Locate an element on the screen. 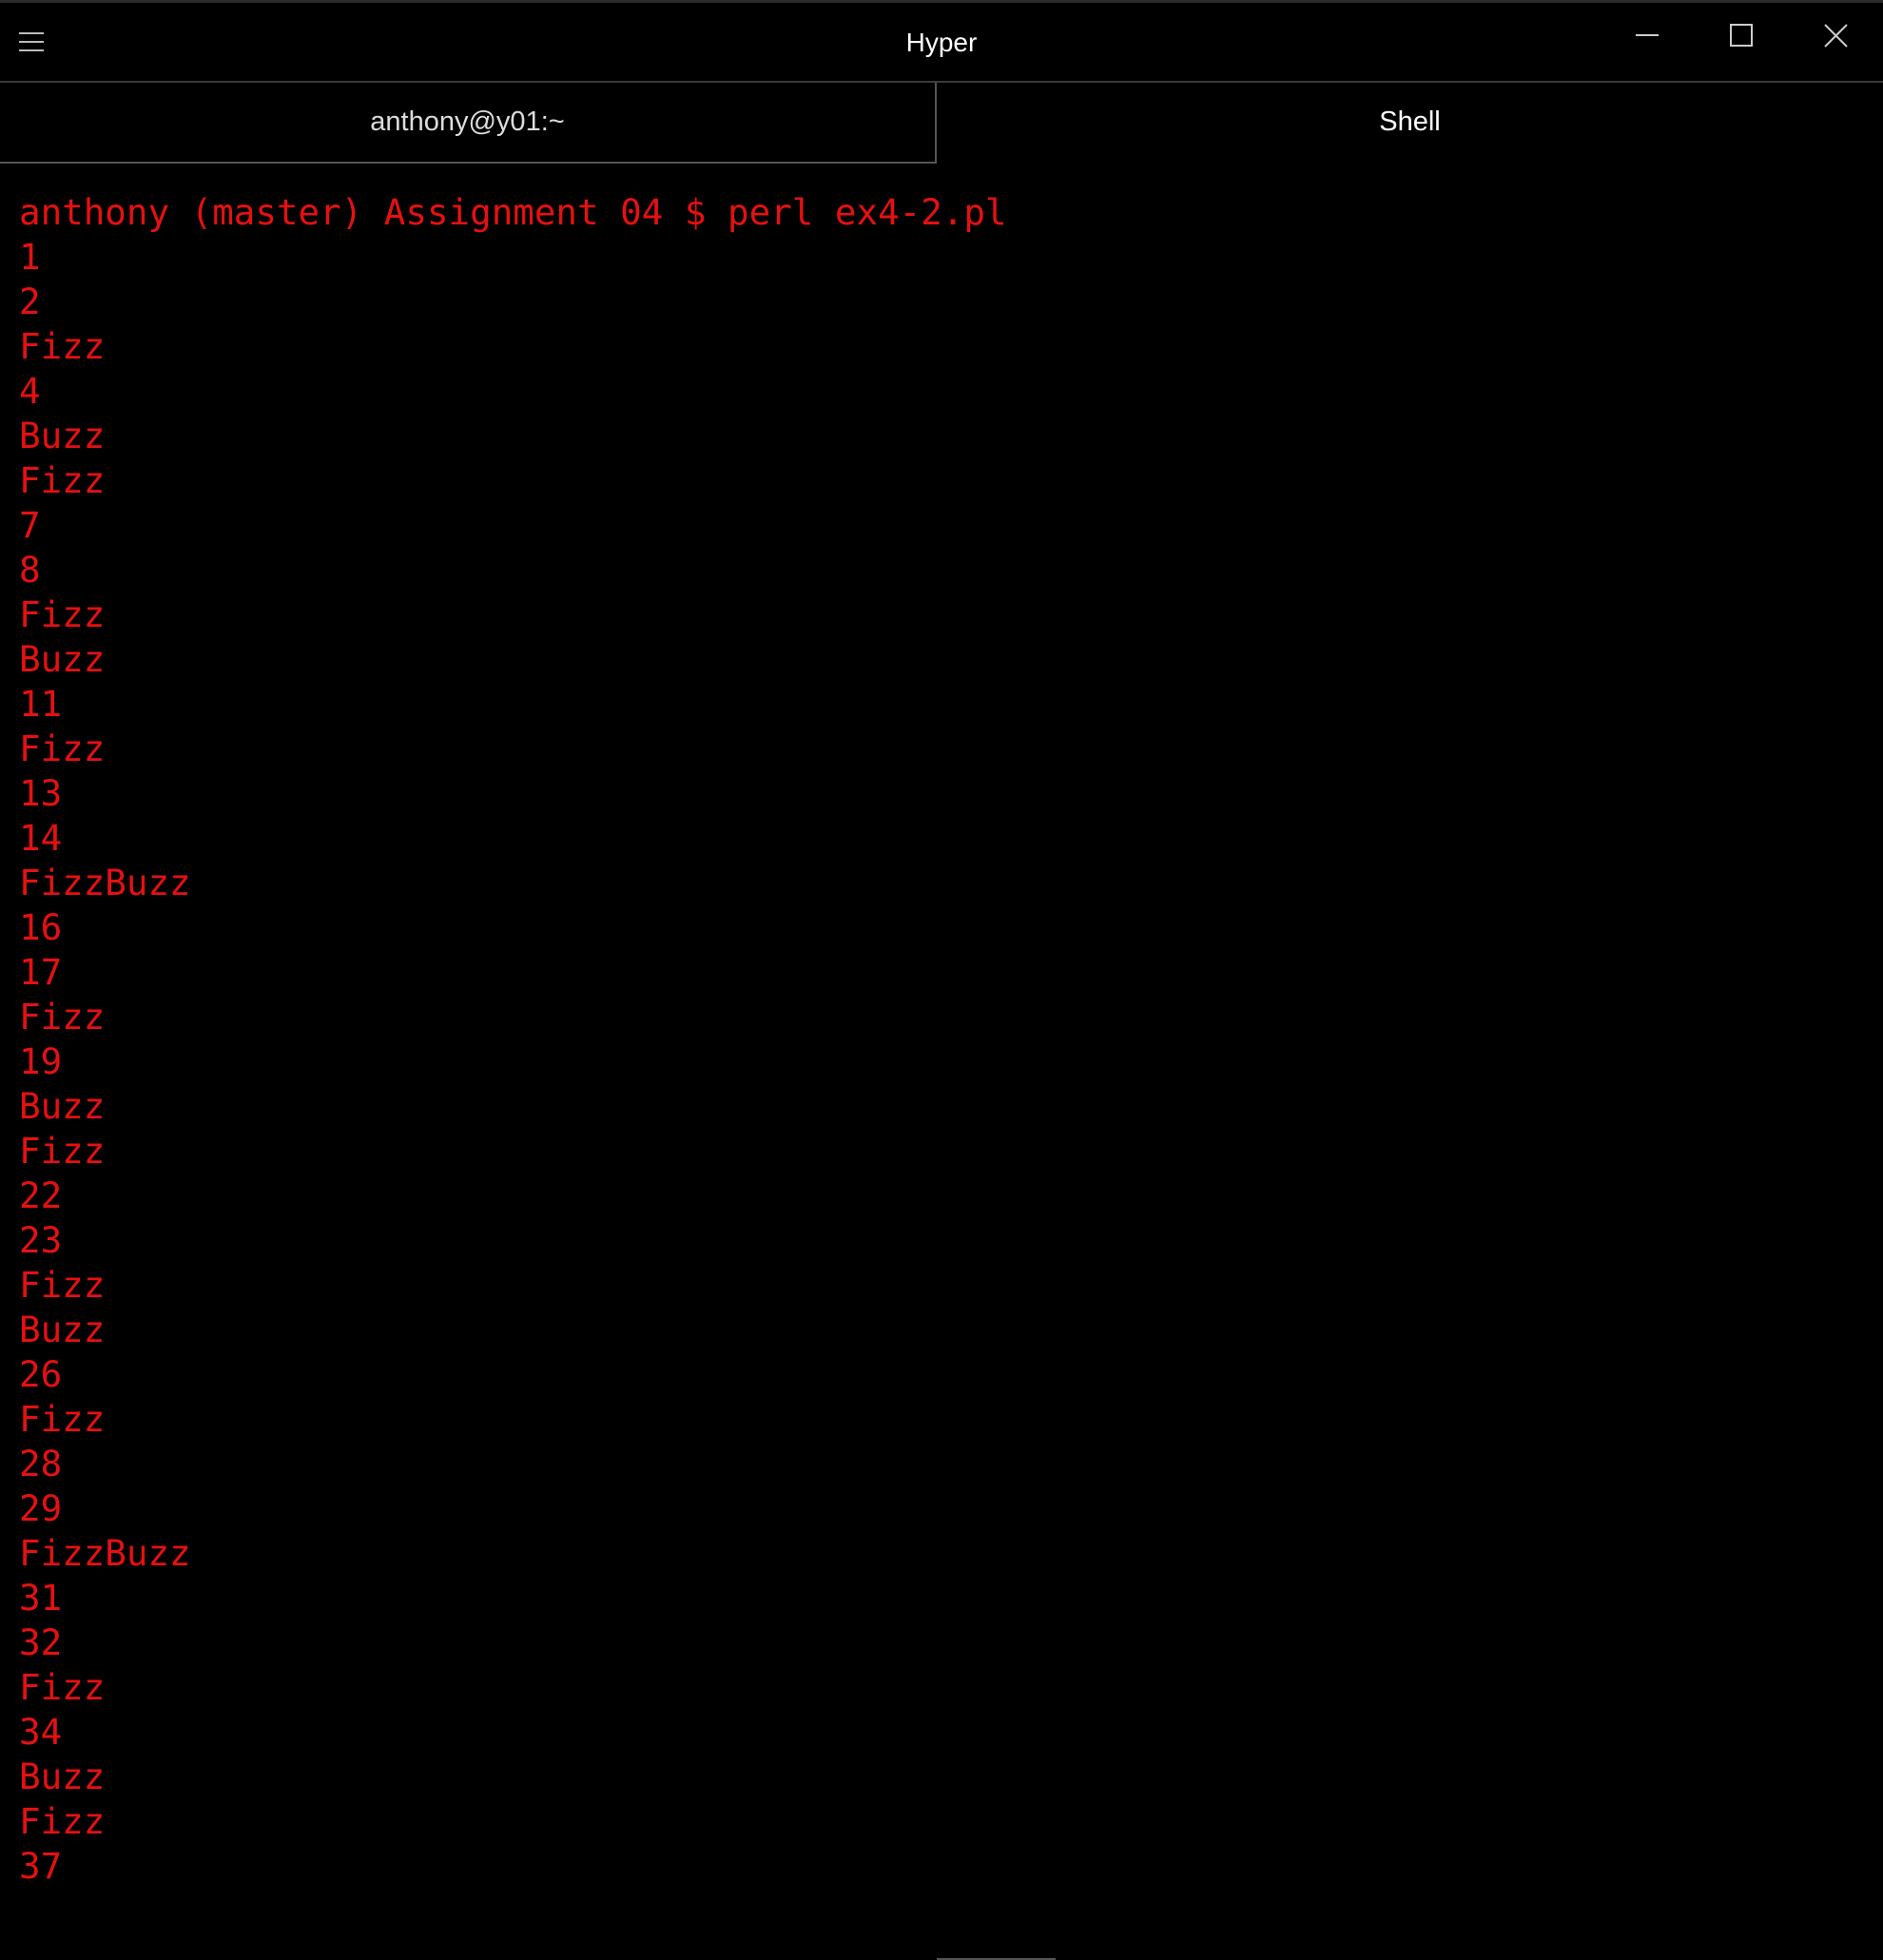 The height and width of the screenshot is (1960, 1883). terminal-output-line: 1 is located at coordinates (30, 257).